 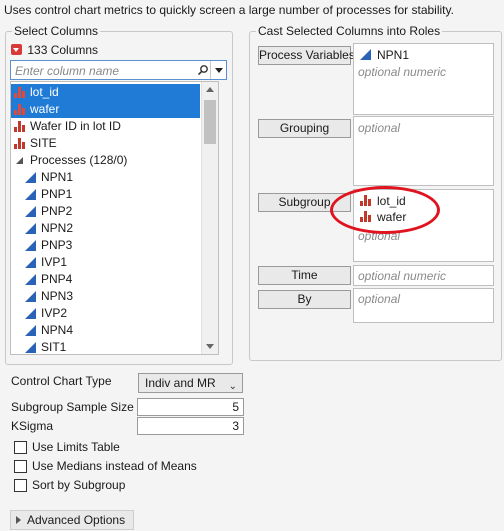 I want to click on column-group-row: Processes (128/0), so click(x=105, y=160).